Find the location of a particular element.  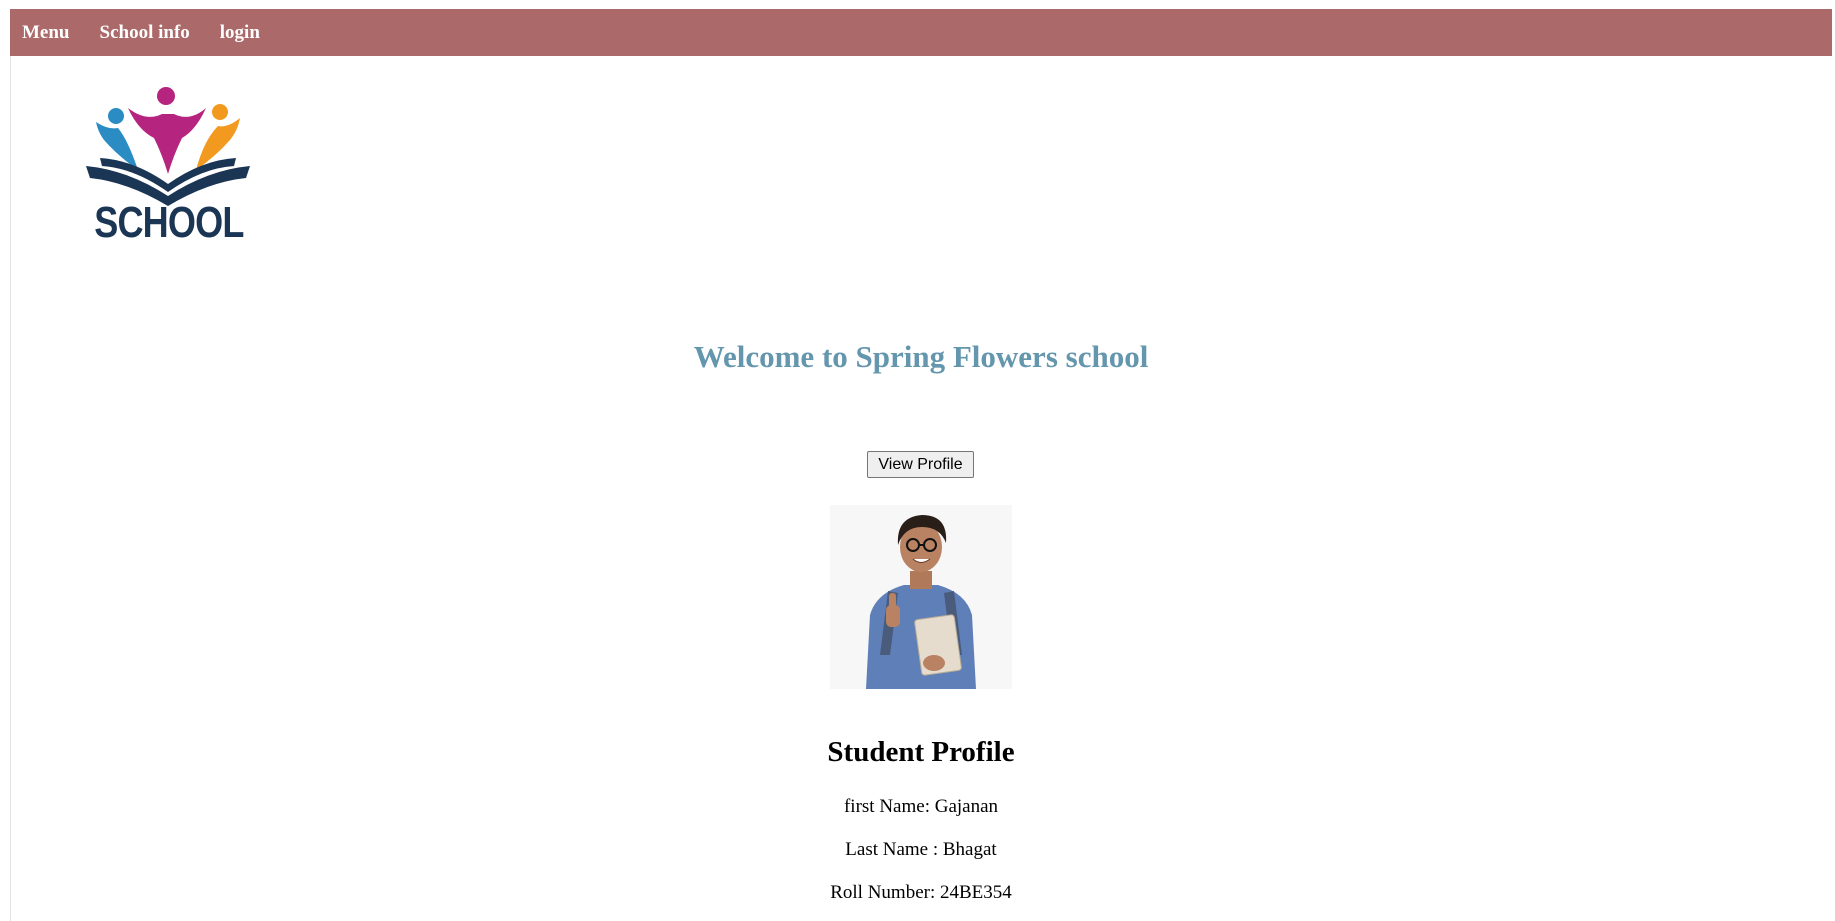

school-logo: SCHOOL is located at coordinates (168, 185).